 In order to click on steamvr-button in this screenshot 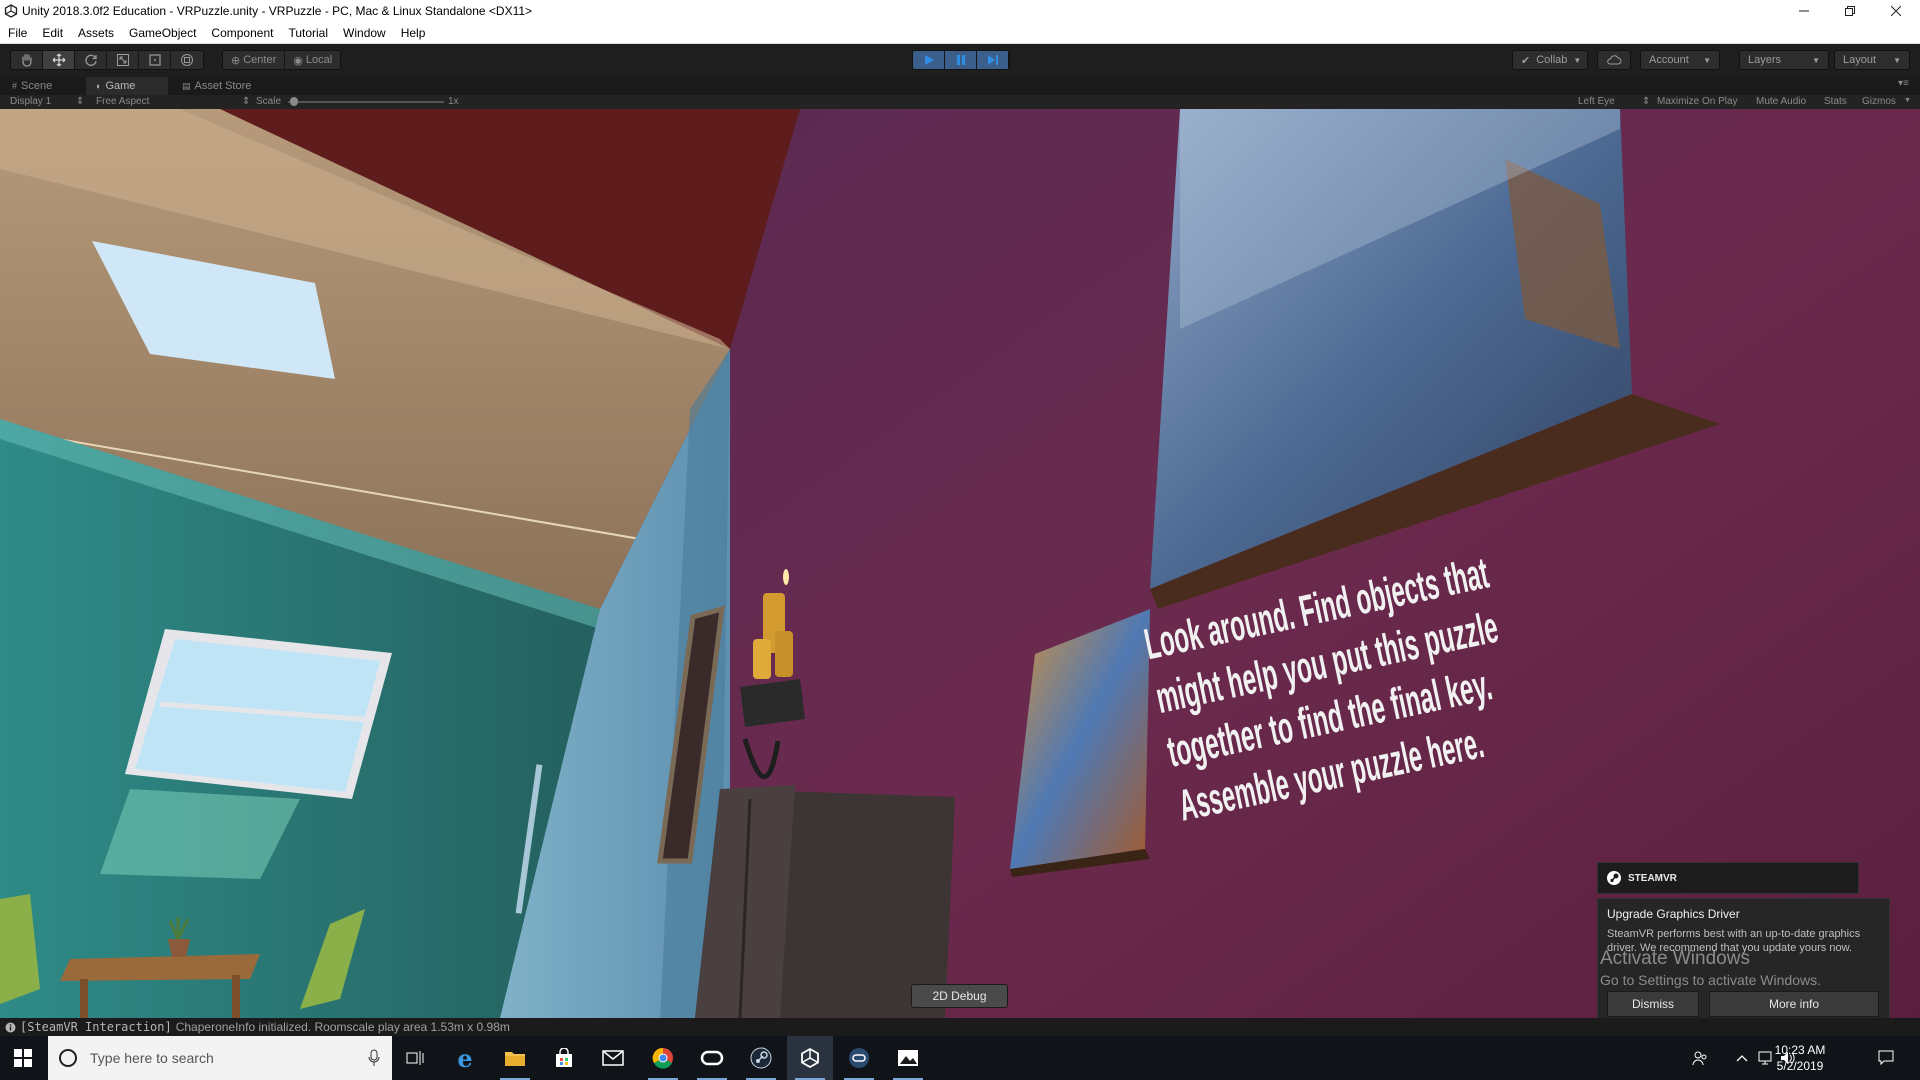, I will do `click(859, 1058)`.